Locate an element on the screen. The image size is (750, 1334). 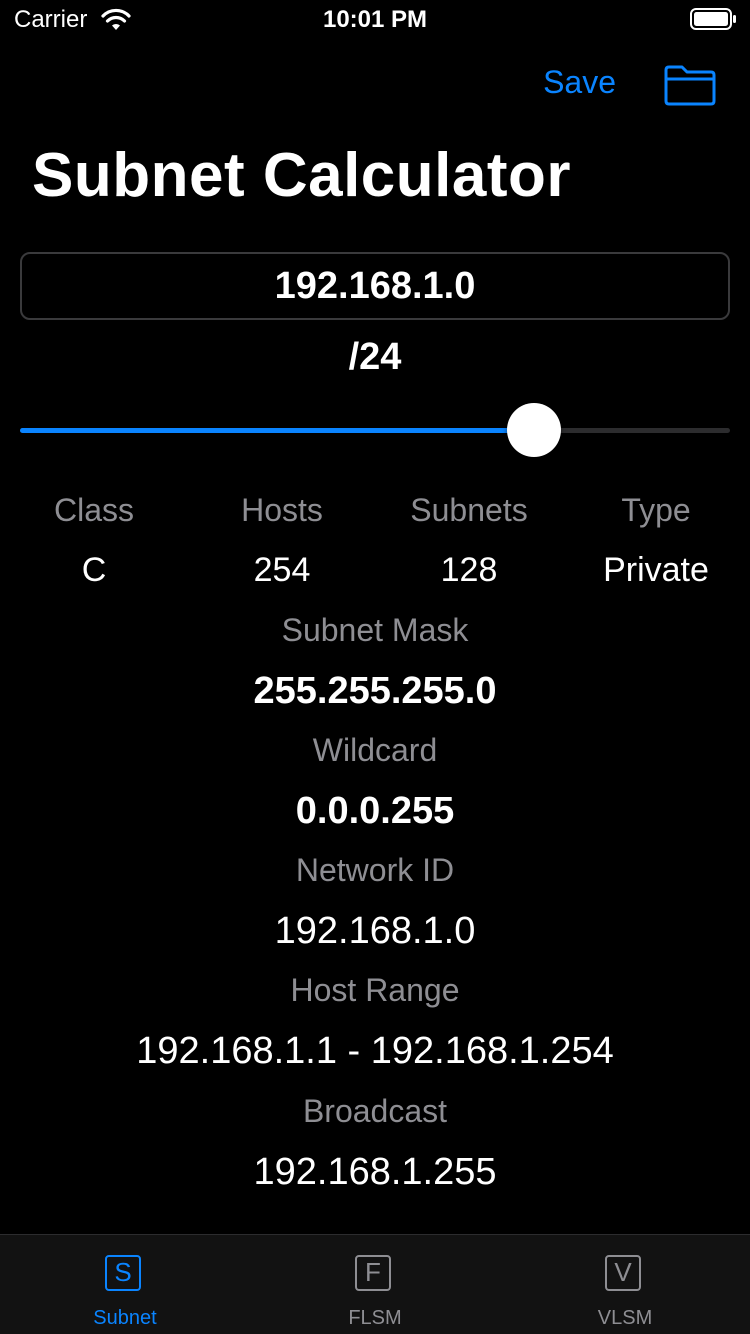
stat-hosts: Hosts 254 is located at coordinates (282, 540).